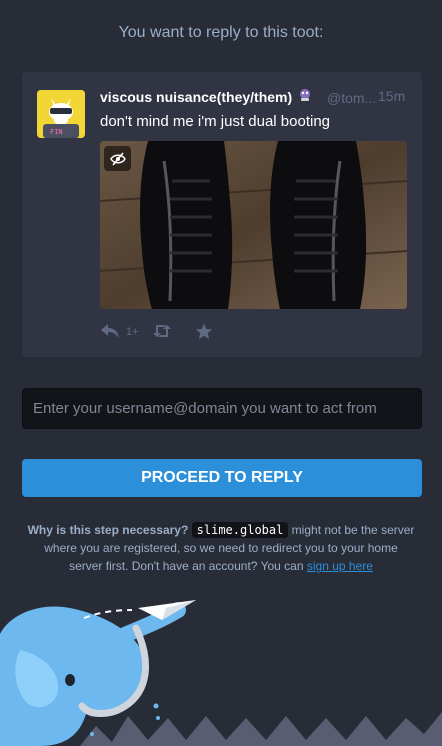  What do you see at coordinates (222, 478) in the screenshot?
I see `proceed-to-reply-button: PROCEED TO REPLY` at bounding box center [222, 478].